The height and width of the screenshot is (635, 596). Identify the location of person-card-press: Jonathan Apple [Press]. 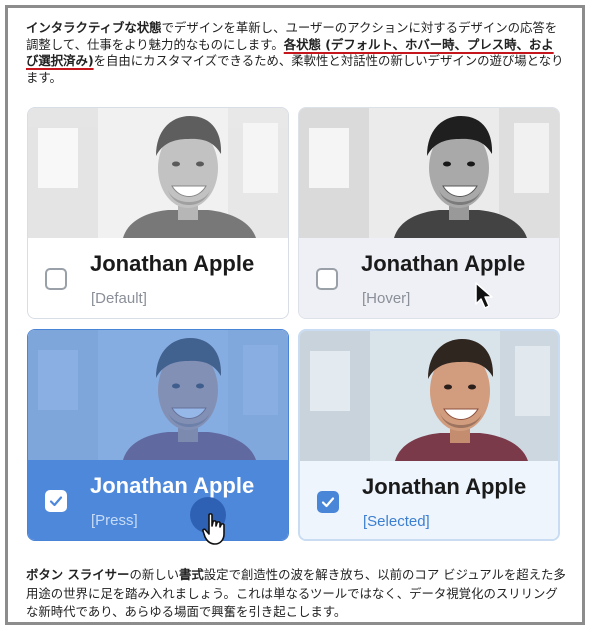
(158, 435).